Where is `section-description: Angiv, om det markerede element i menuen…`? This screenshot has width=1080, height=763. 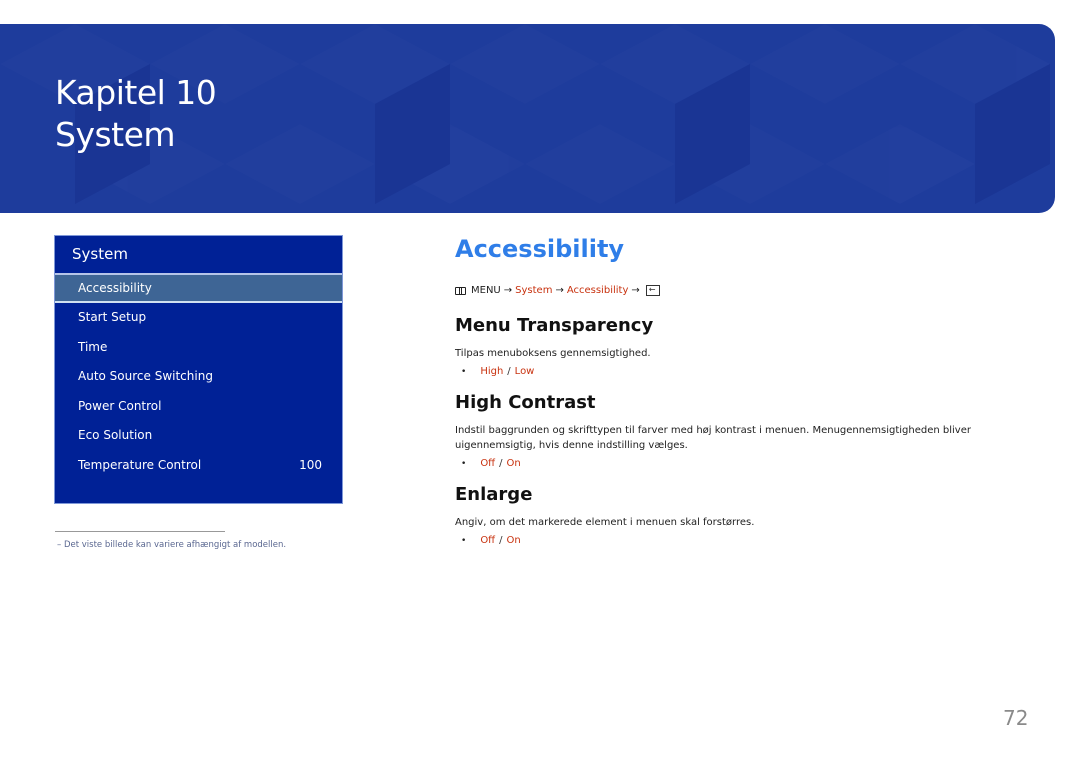 section-description: Angiv, om det markerede element i menuen… is located at coordinates (605, 522).